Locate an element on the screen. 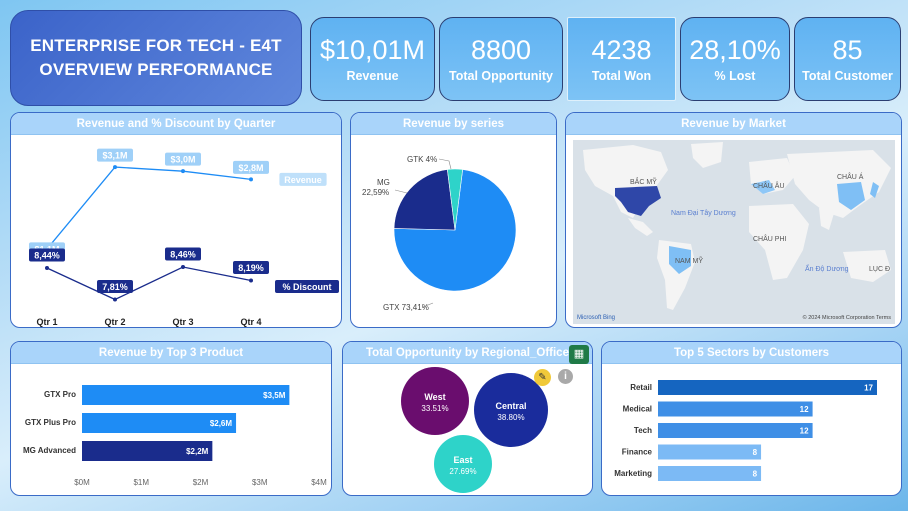 The width and height of the screenshot is (908, 511). map-label-africa: CHÂU PHI is located at coordinates (770, 239).